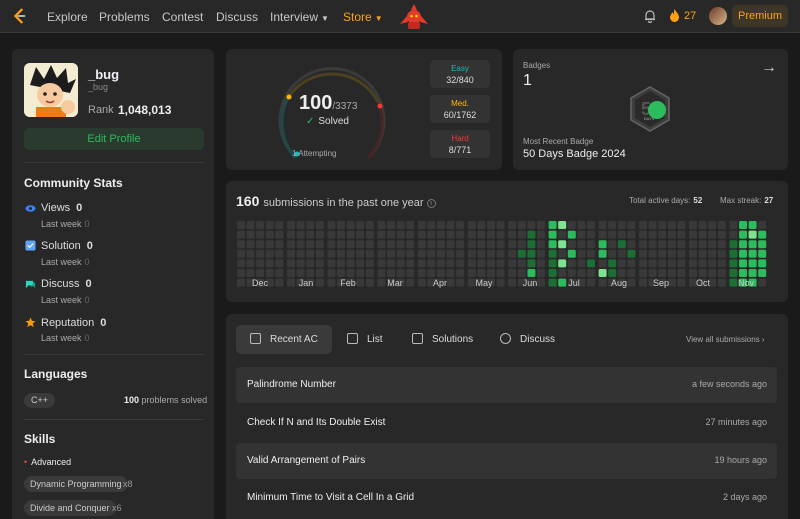 The width and height of the screenshot is (800, 519). What do you see at coordinates (690, 16) in the screenshot?
I see `streak-count: 27` at bounding box center [690, 16].